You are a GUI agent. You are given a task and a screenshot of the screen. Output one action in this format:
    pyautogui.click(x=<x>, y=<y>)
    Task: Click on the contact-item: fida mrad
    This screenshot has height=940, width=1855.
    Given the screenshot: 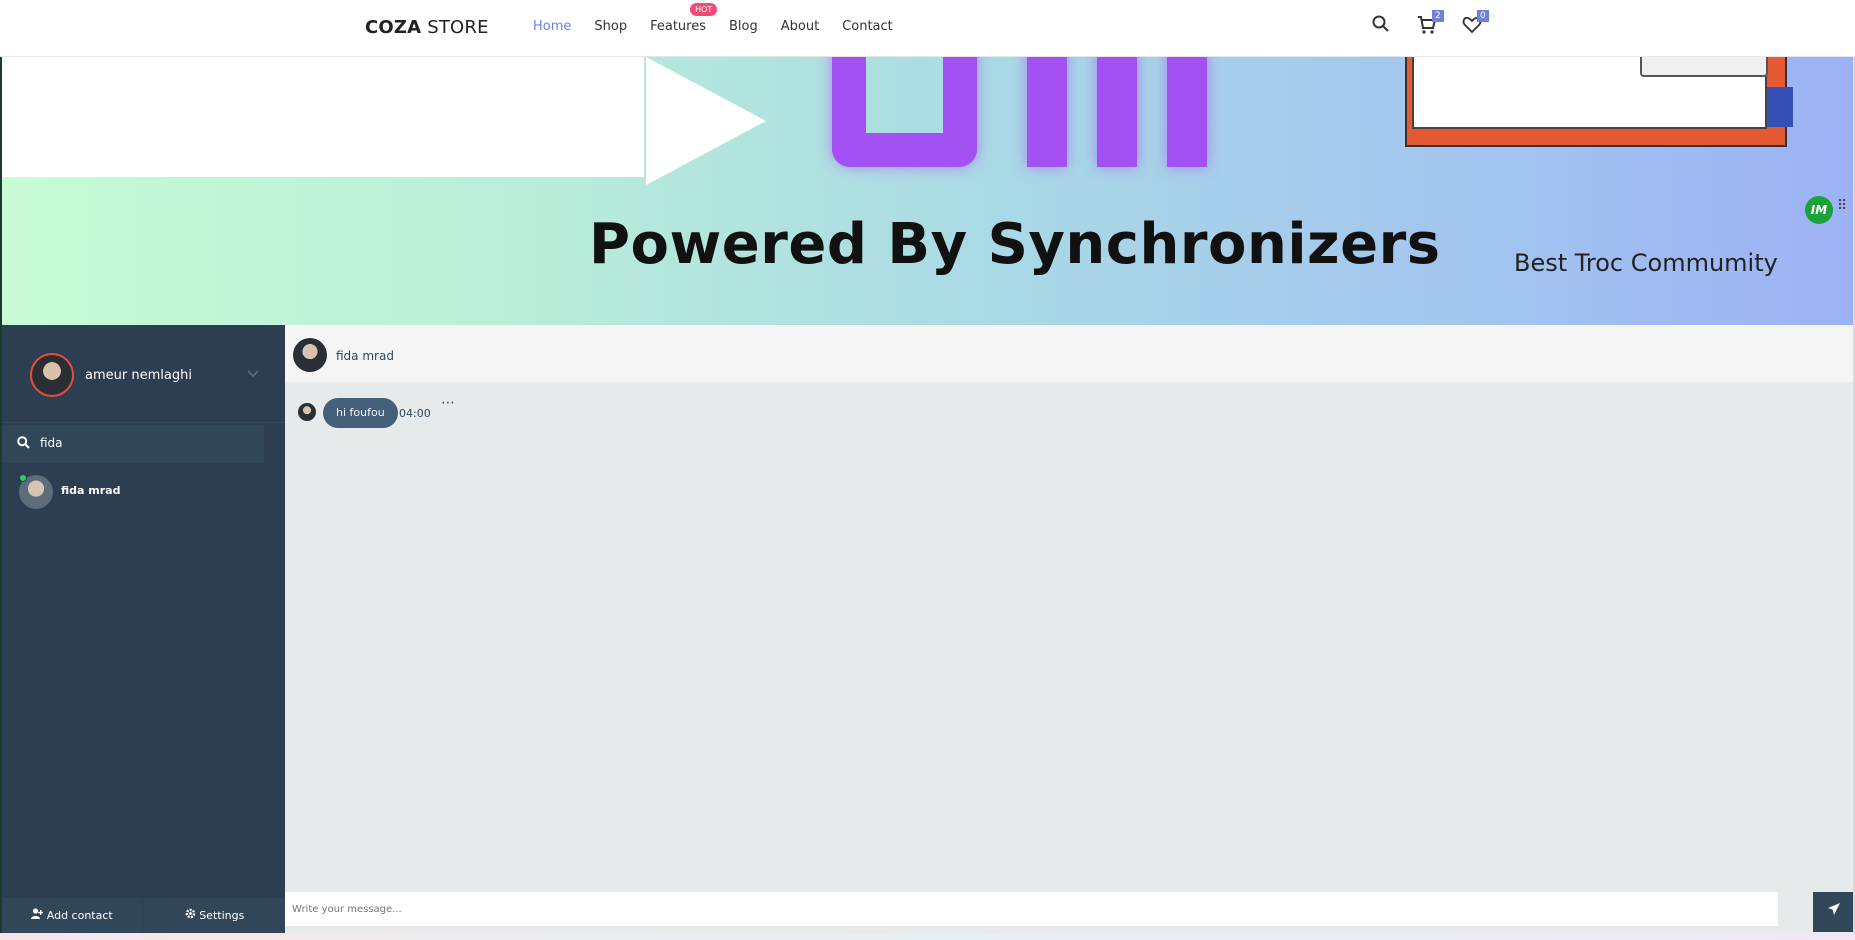 What is the action you would take?
    pyautogui.click(x=143, y=495)
    